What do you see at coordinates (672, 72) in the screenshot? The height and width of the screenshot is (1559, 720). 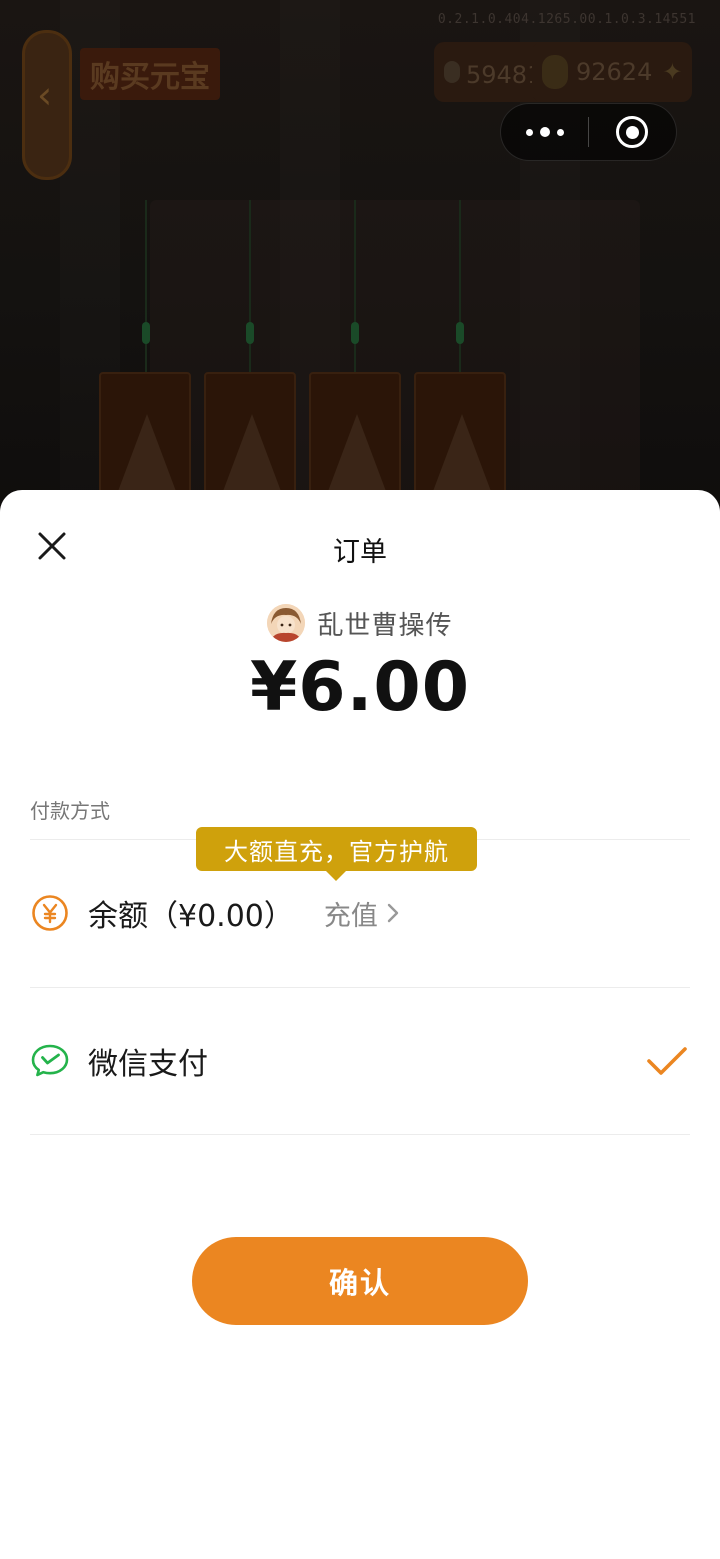 I see `add-icon: ✦` at bounding box center [672, 72].